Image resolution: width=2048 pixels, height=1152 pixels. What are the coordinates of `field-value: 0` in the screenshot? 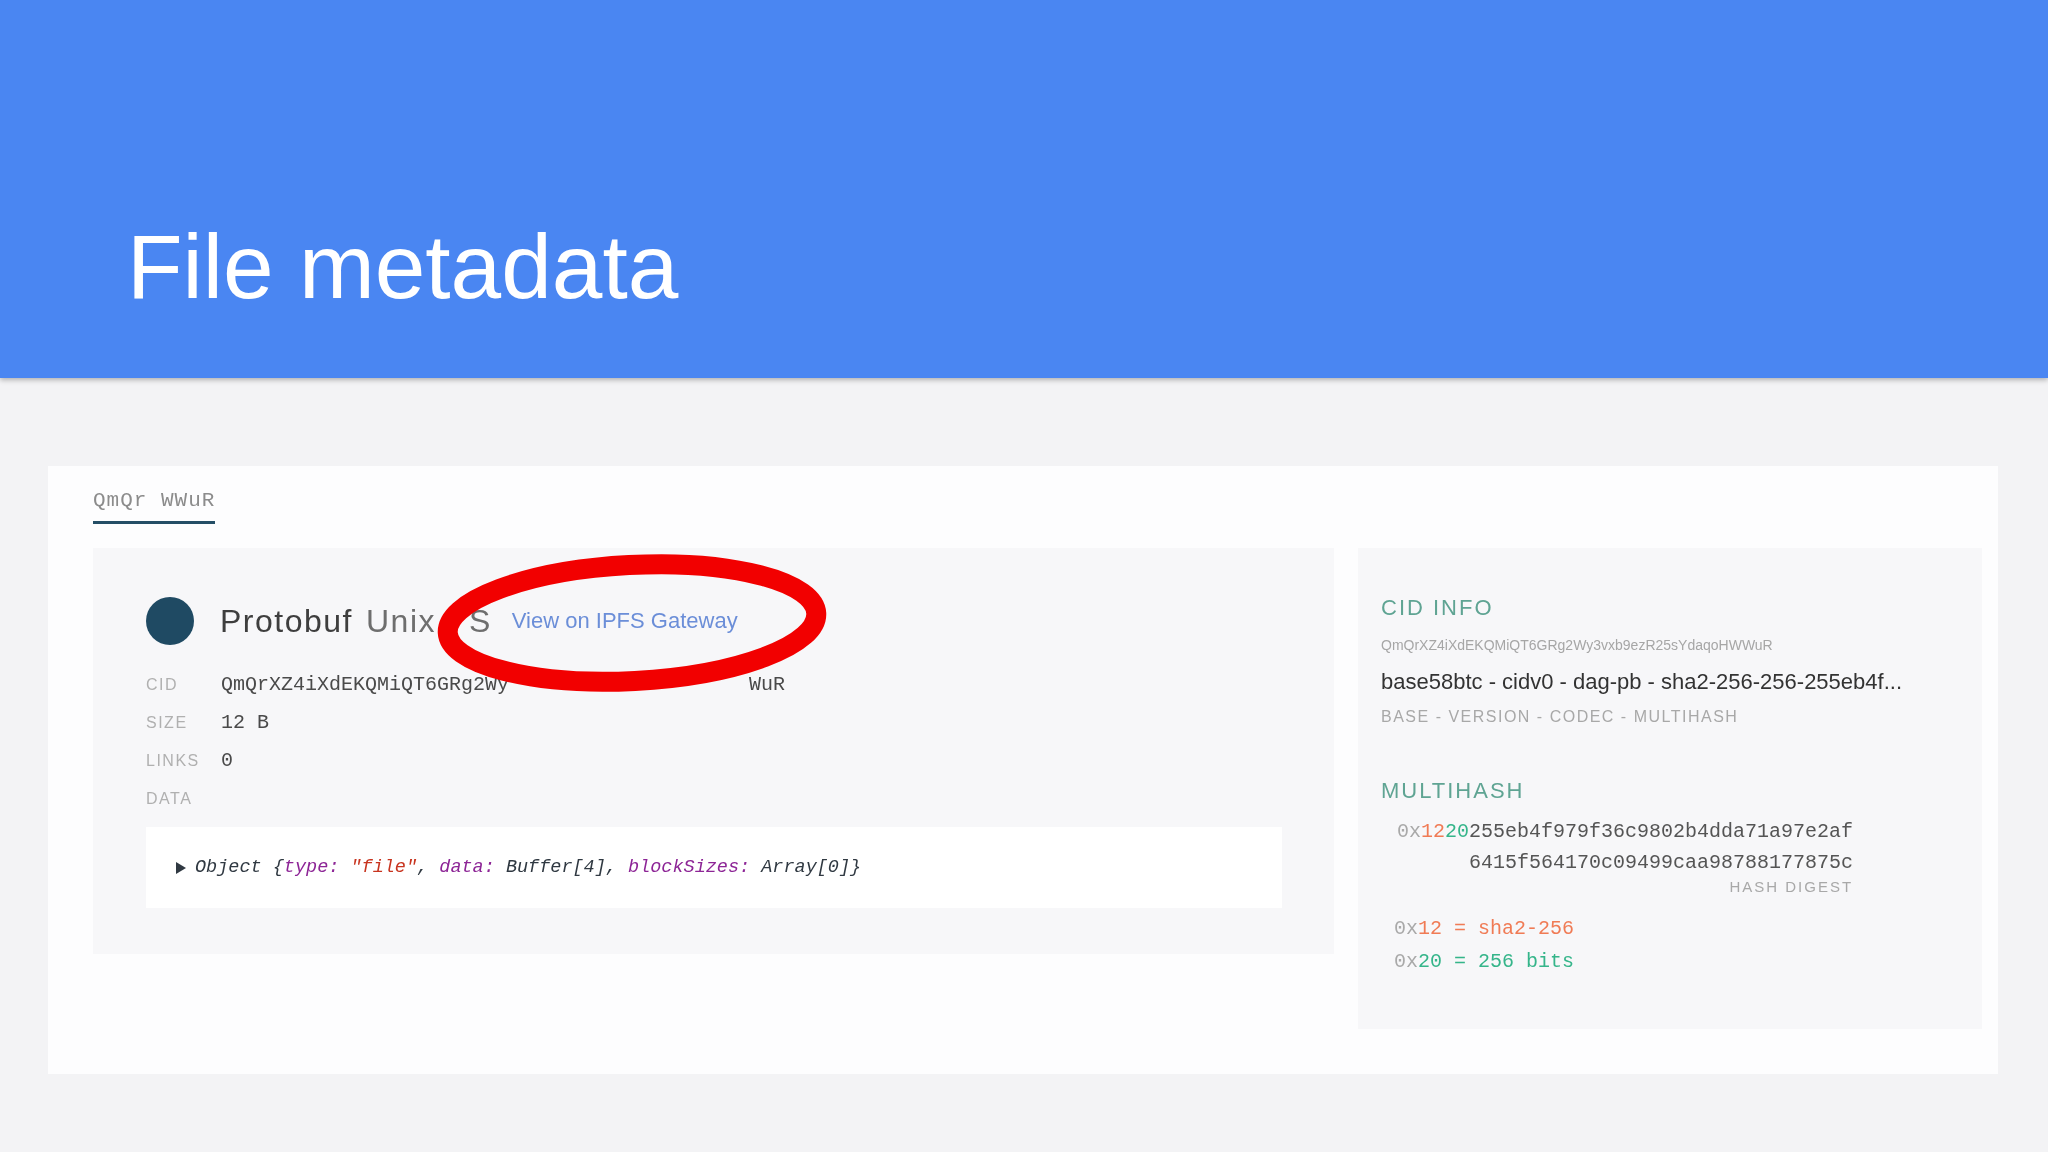 It's located at (227, 761).